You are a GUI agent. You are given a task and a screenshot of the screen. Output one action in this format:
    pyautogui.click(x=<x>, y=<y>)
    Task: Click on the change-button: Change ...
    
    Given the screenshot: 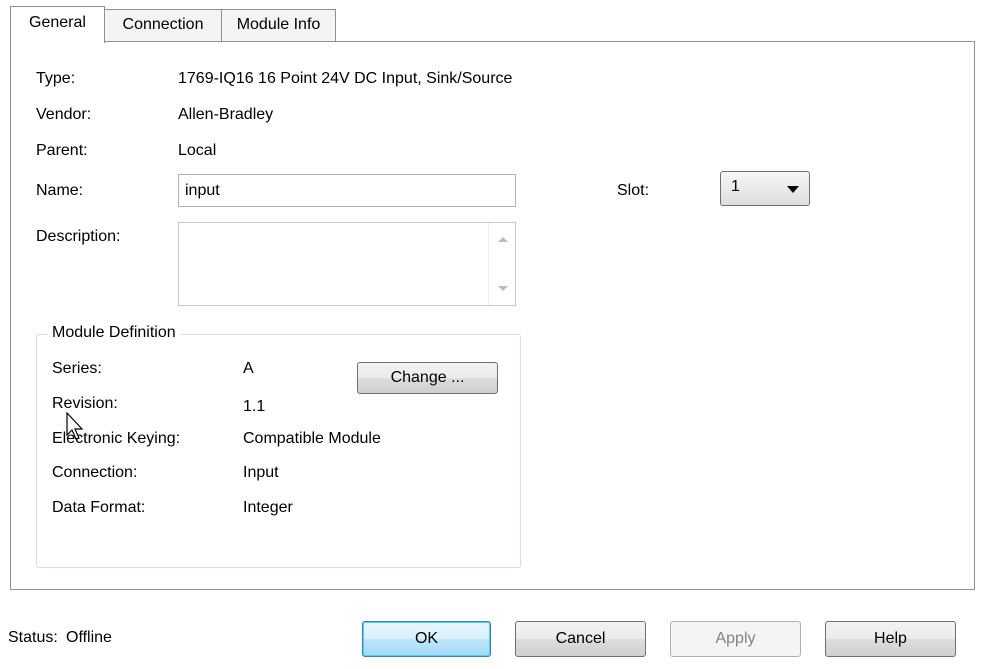 What is the action you would take?
    pyautogui.click(x=427, y=378)
    